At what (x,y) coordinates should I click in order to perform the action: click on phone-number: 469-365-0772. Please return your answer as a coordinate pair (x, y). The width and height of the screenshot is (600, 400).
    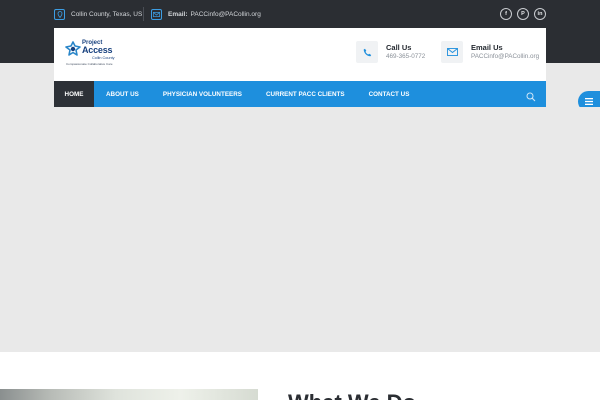
    Looking at the image, I should click on (405, 57).